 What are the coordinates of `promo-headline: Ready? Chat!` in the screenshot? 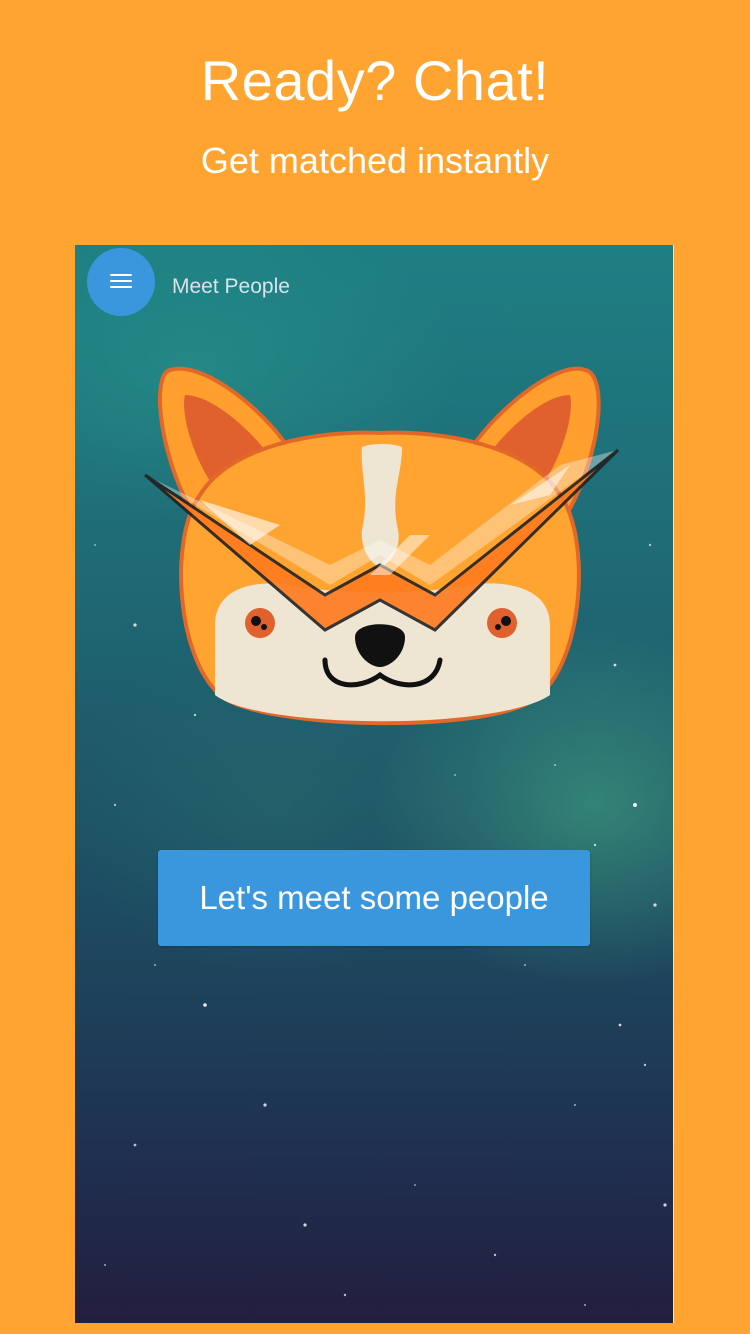 It's located at (375, 80).